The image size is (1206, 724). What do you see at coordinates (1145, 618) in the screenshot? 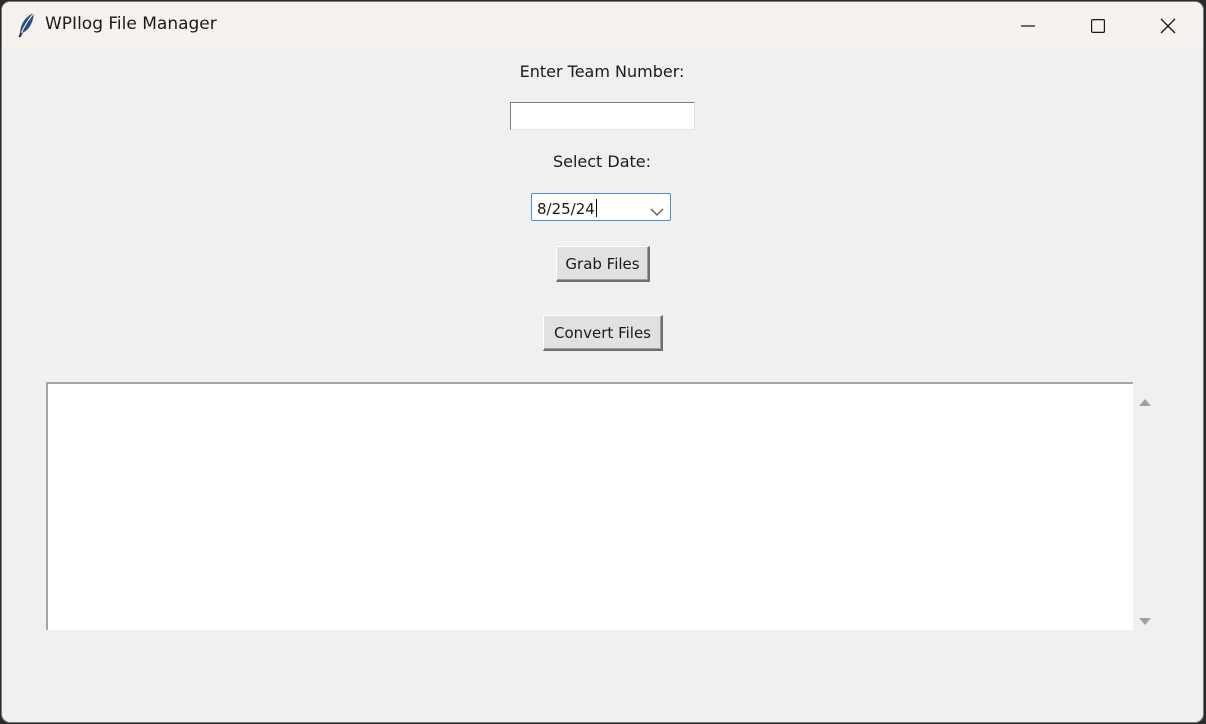
I see `scroll-down-icon` at bounding box center [1145, 618].